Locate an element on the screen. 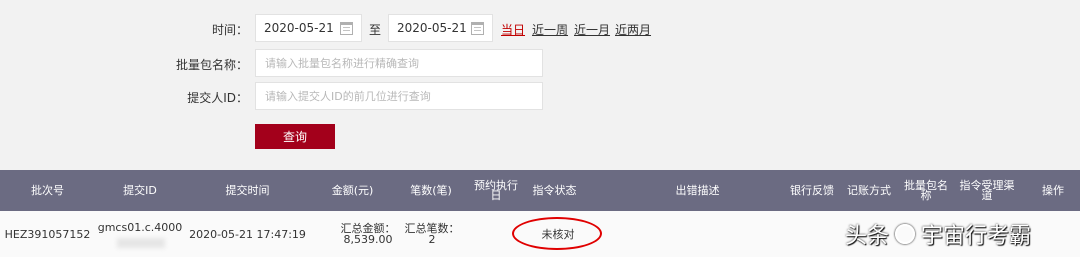 Image resolution: width=1080 pixels, height=257 pixels. cell-amount: 汇总金额： 8,539.00 is located at coordinates (368, 234).